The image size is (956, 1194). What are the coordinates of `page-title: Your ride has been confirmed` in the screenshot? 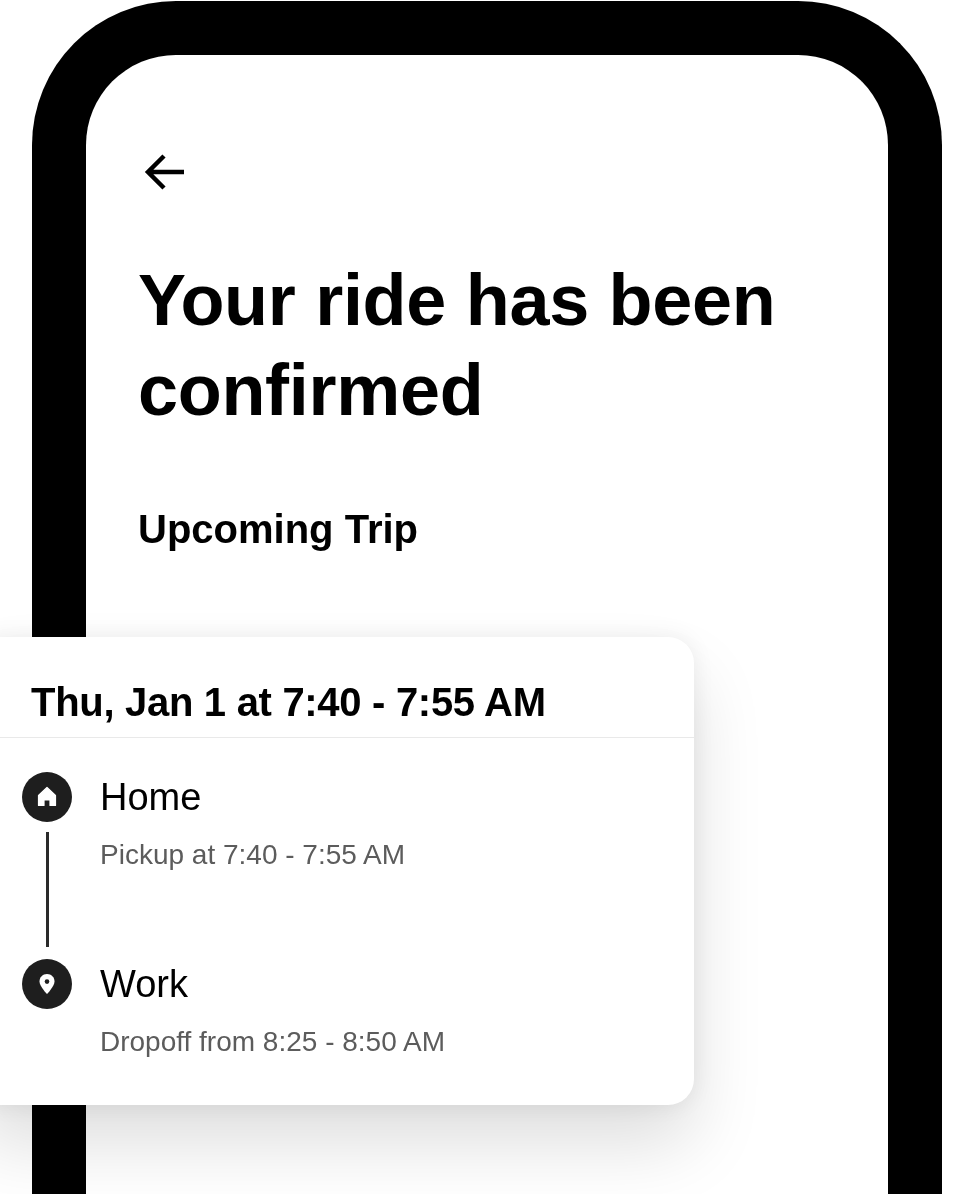 It's located at (457, 345).